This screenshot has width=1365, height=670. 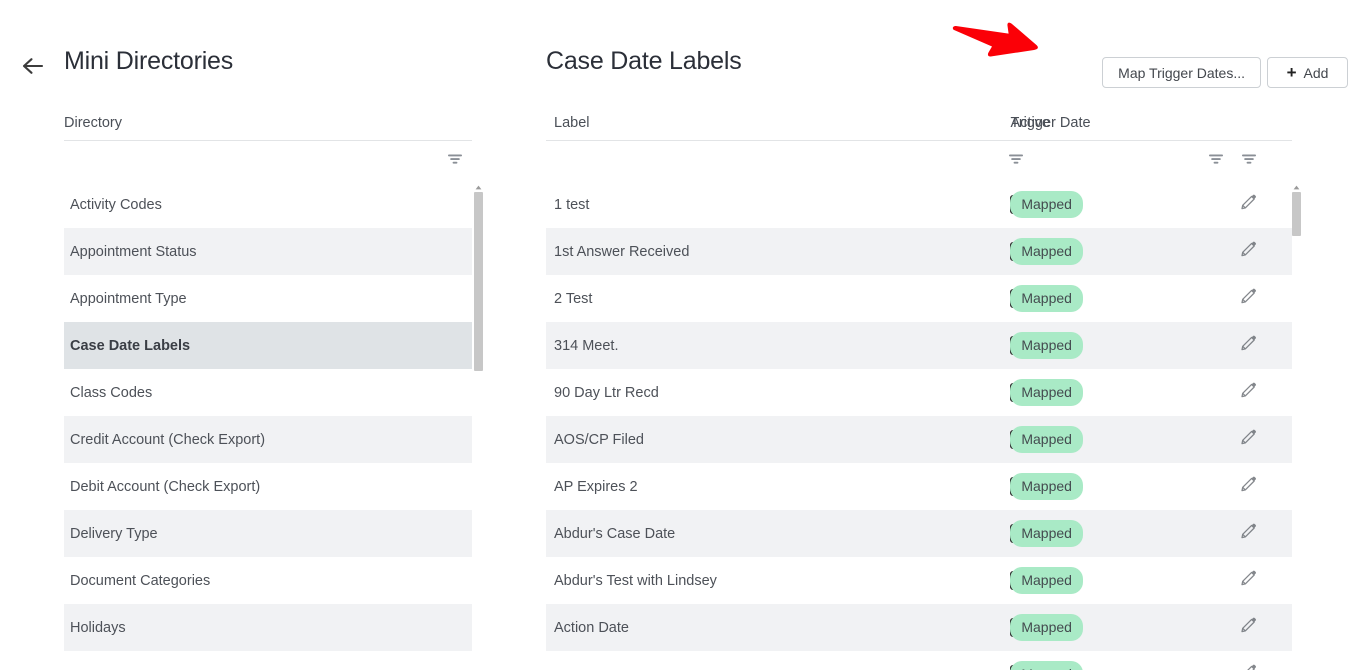 I want to click on plus-icon: +, so click(x=1291, y=72).